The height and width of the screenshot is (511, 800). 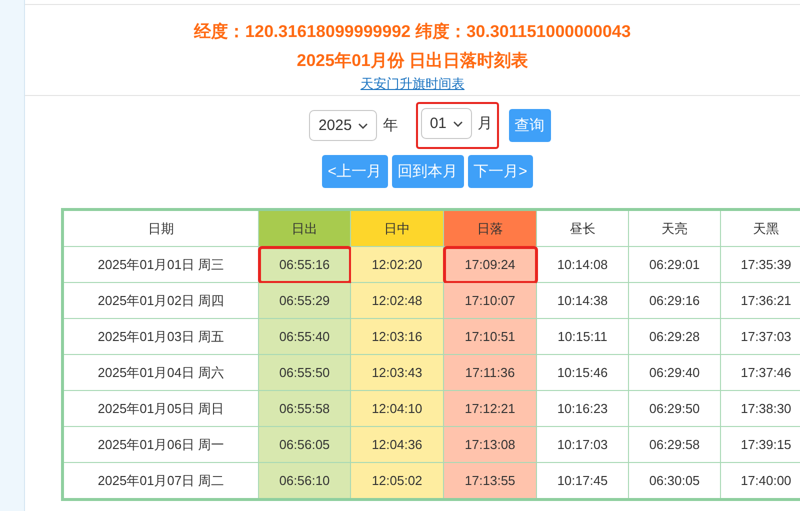 What do you see at coordinates (490, 408) in the screenshot?
I see `table-cell: 17:12:21` at bounding box center [490, 408].